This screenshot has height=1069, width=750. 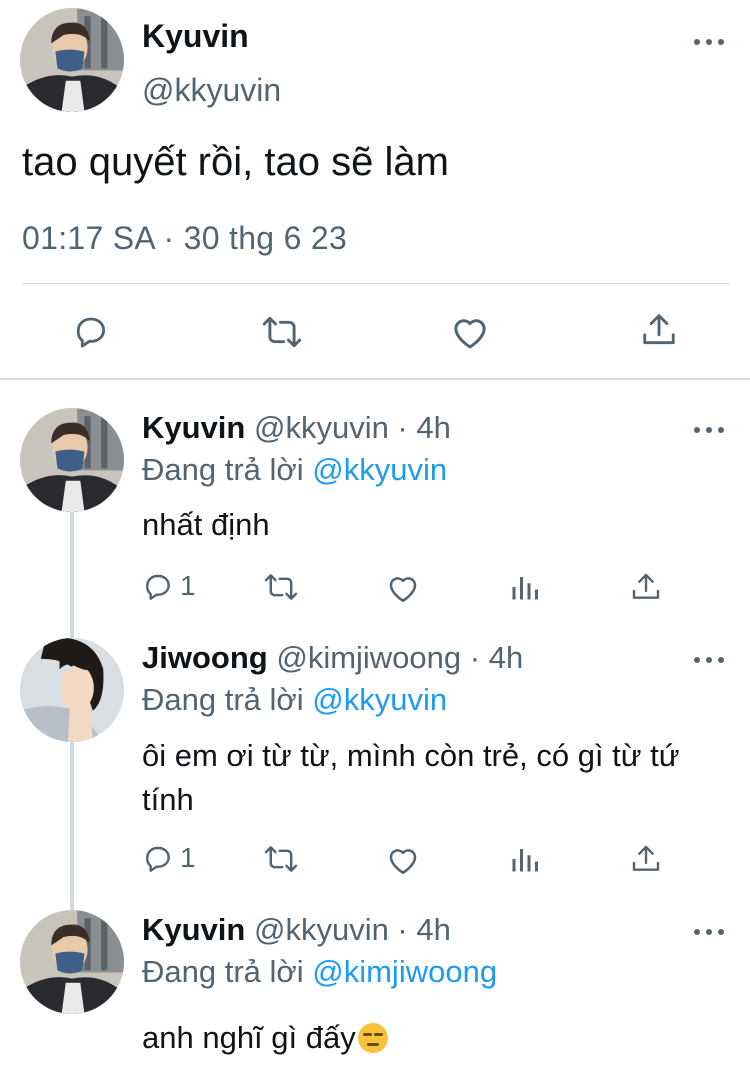 What do you see at coordinates (206, 524) in the screenshot?
I see `reply-text: nhất định` at bounding box center [206, 524].